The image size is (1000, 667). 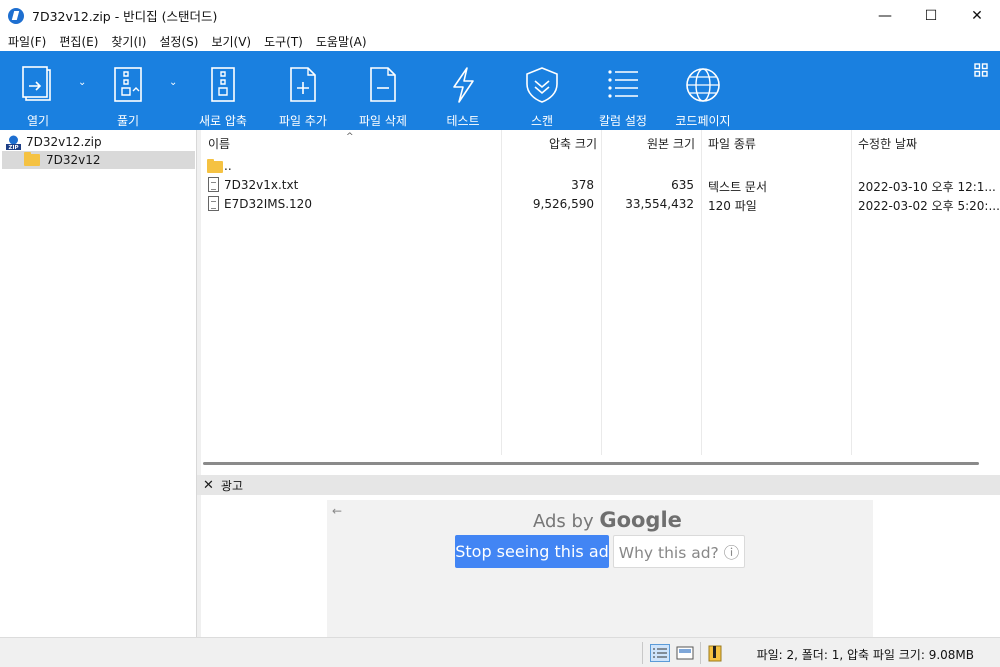 What do you see at coordinates (125, 16) in the screenshot?
I see `window-title: 7D32v12.zip - 반디집 (스탠더드)` at bounding box center [125, 16].